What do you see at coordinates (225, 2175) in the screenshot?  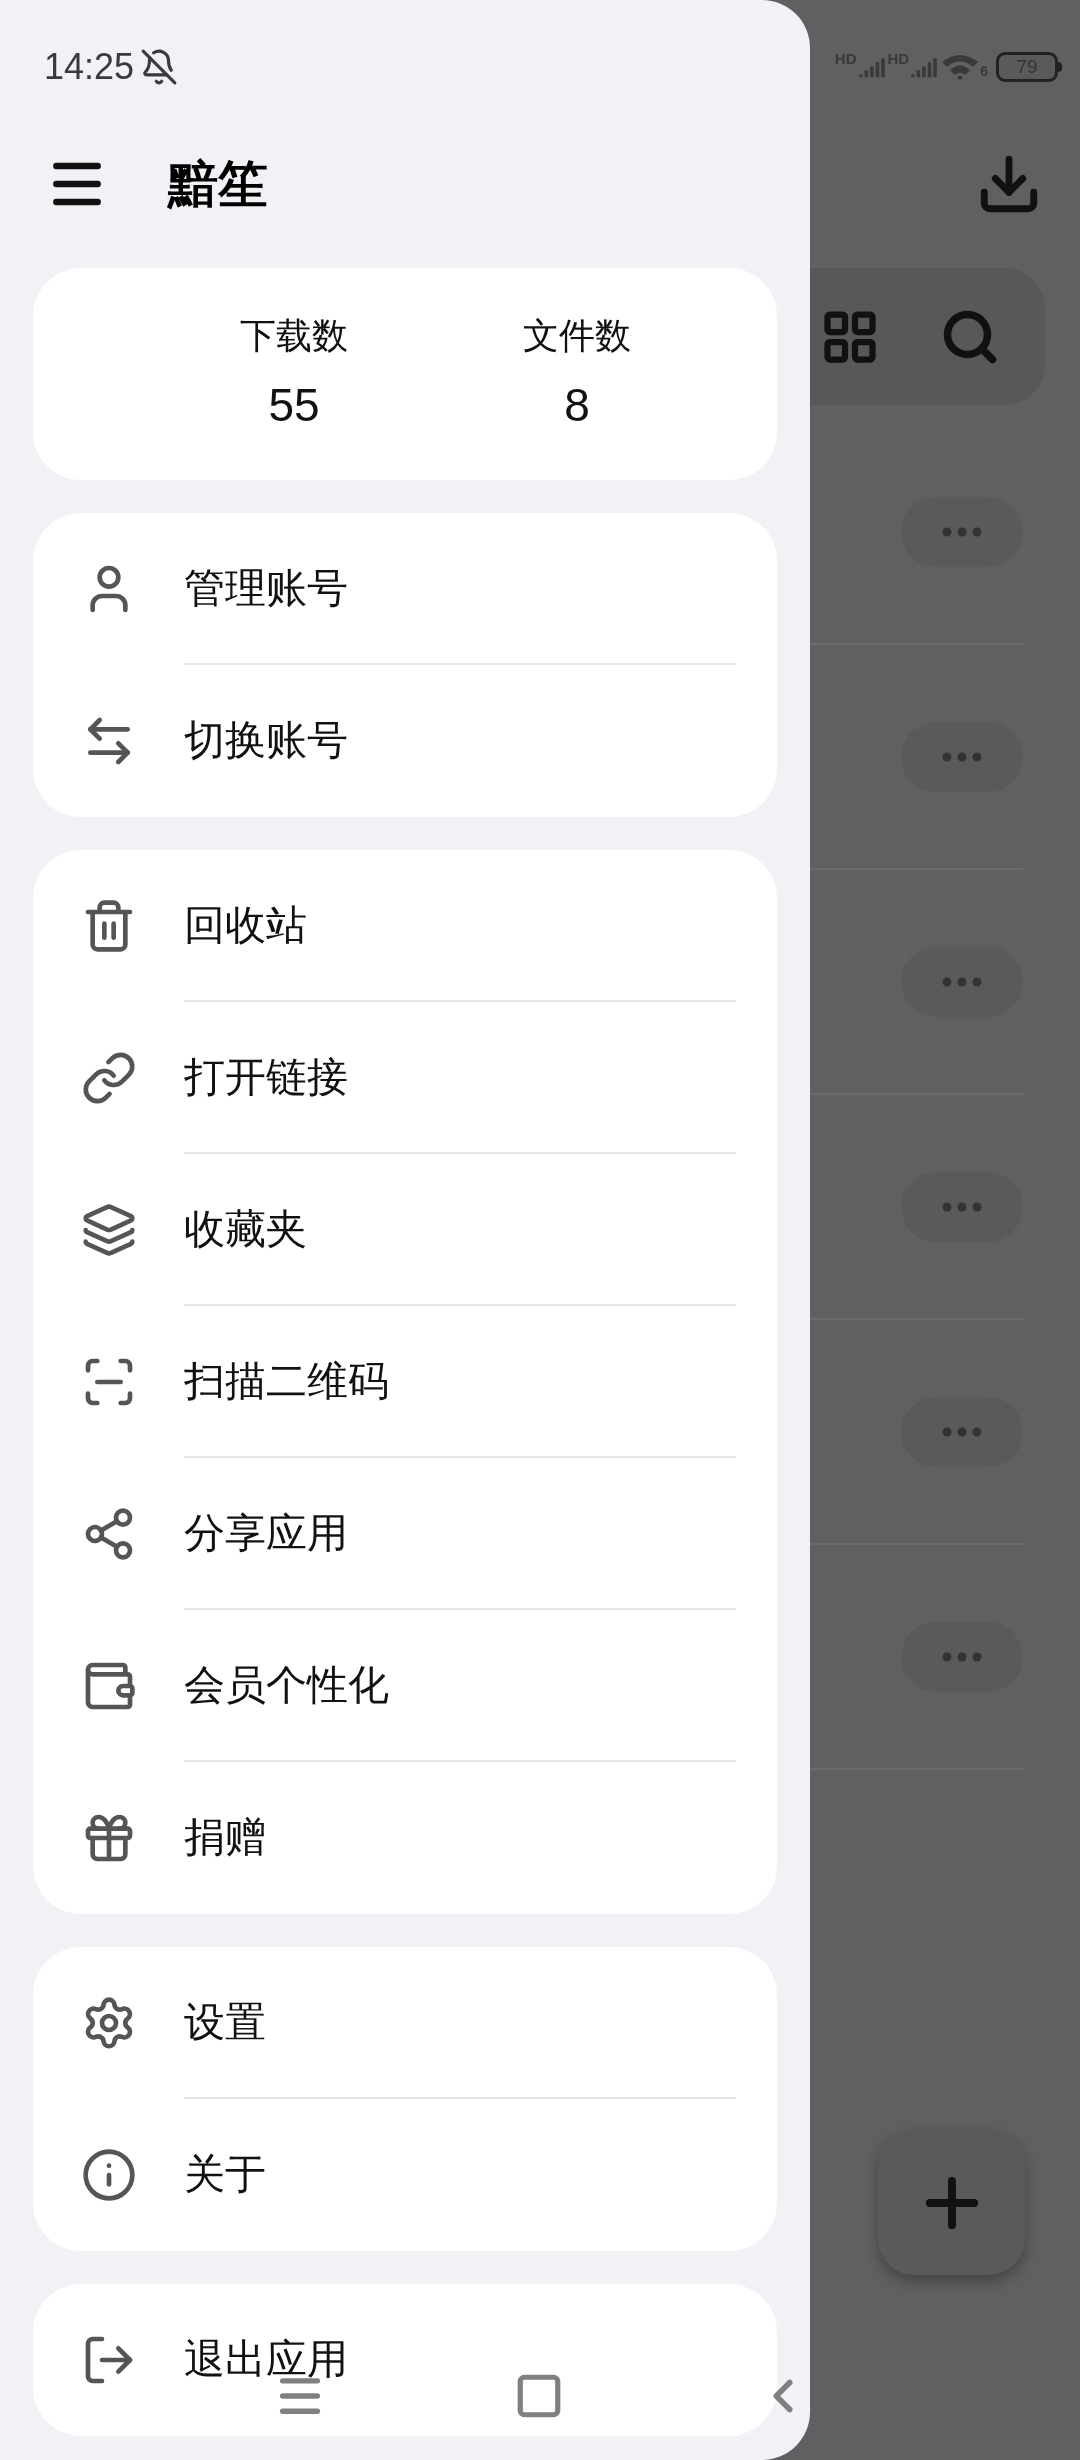 I see `menu-item-label: 关于` at bounding box center [225, 2175].